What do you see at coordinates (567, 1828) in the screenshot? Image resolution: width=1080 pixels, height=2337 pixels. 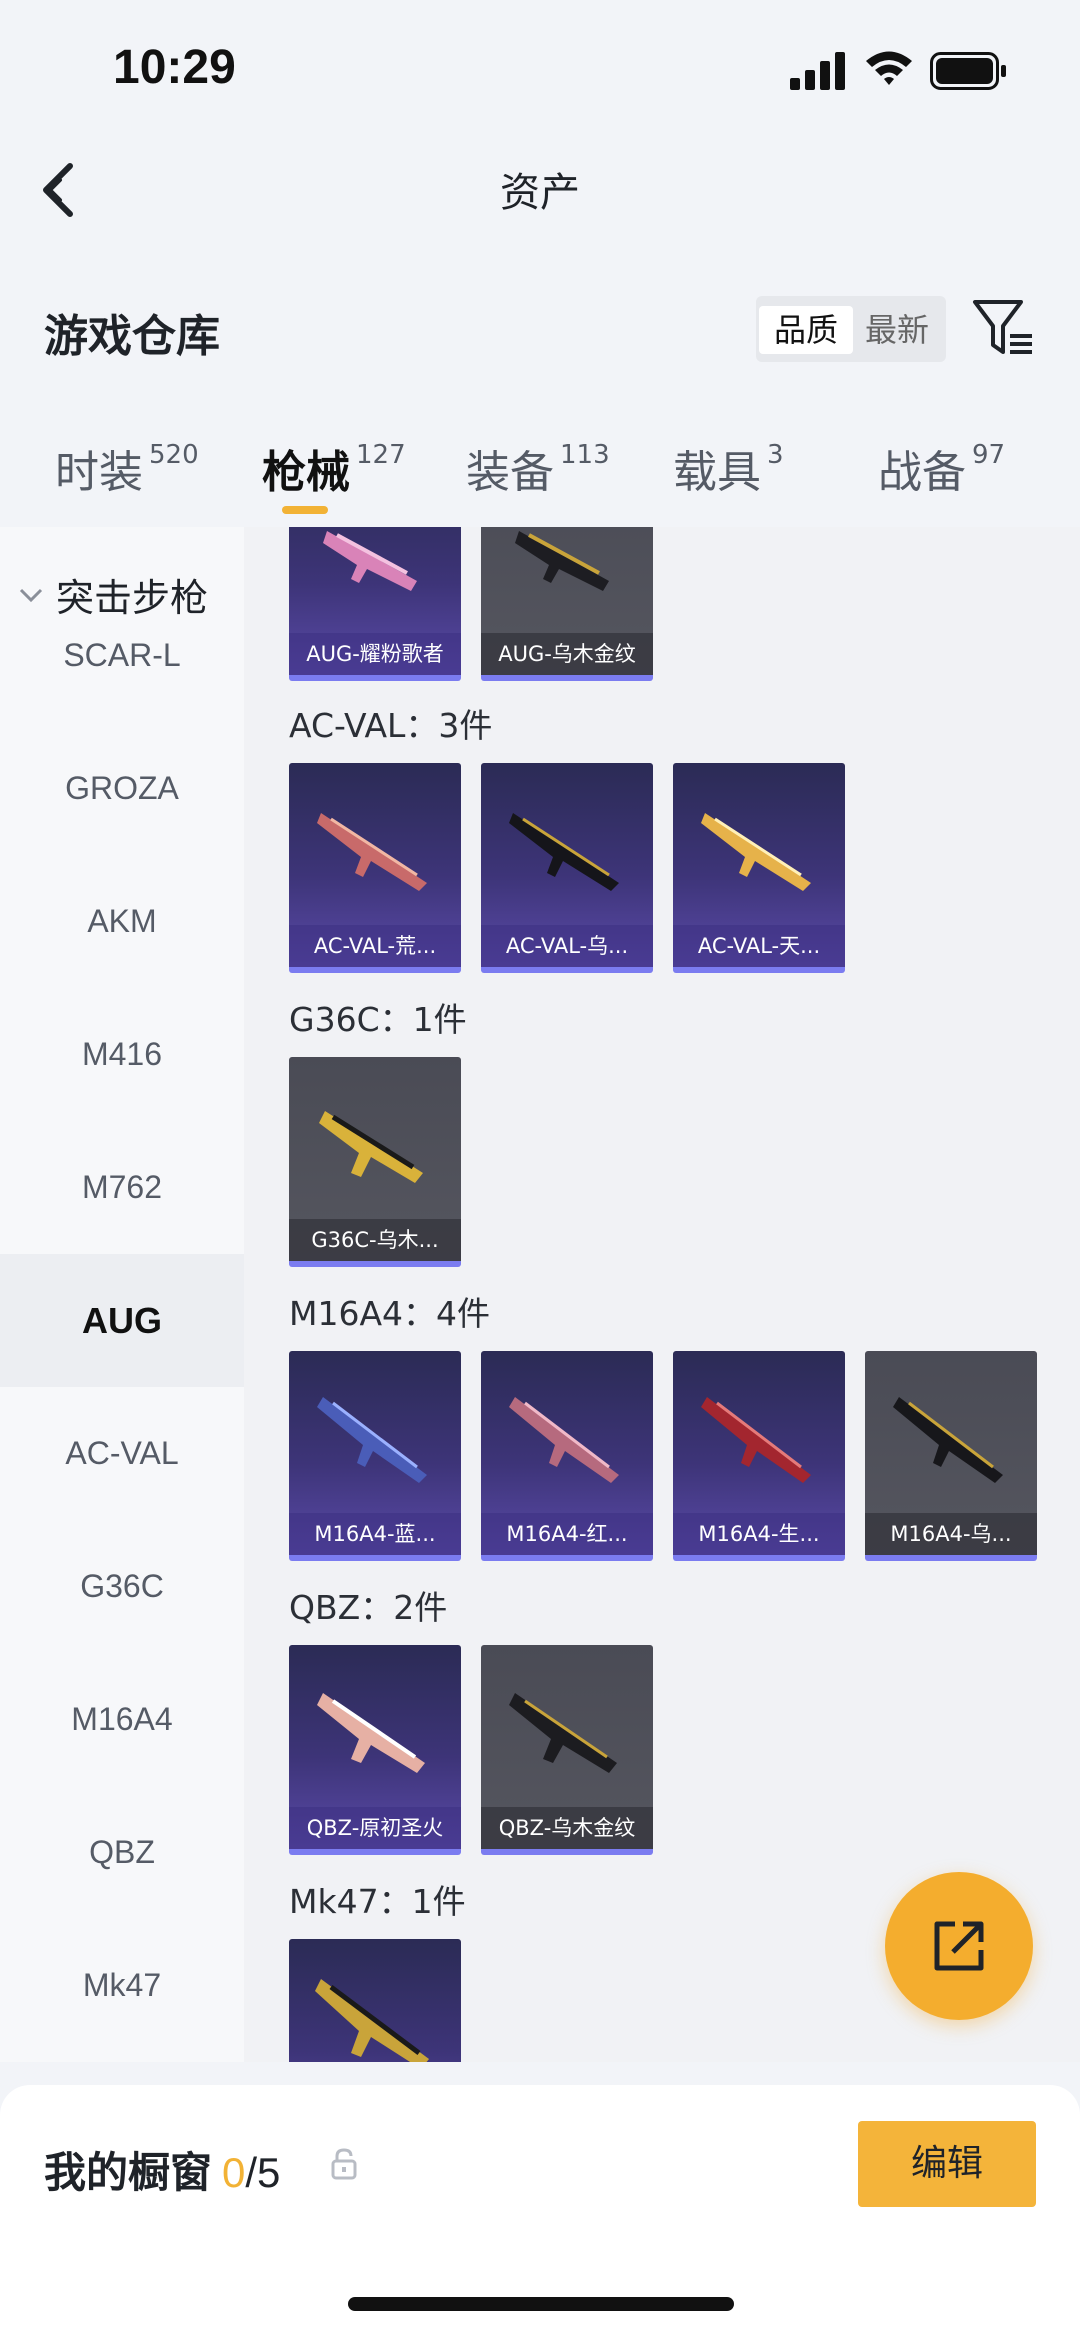 I see `weapon-card-label: QBZ-乌木金纹` at bounding box center [567, 1828].